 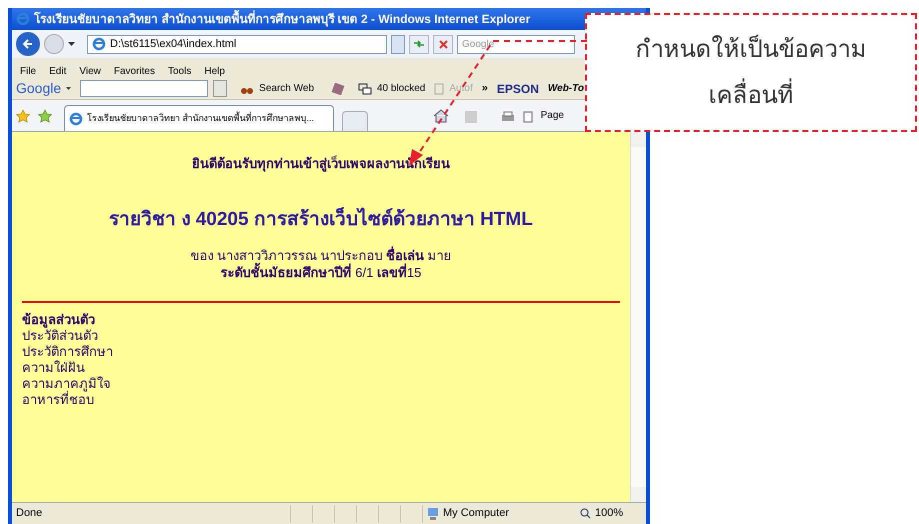 What do you see at coordinates (321, 255) in the screenshot?
I see `author-line: ของ นางสาววิภาวรรณ นาประกอบ ชื่อเล่น มาย` at bounding box center [321, 255].